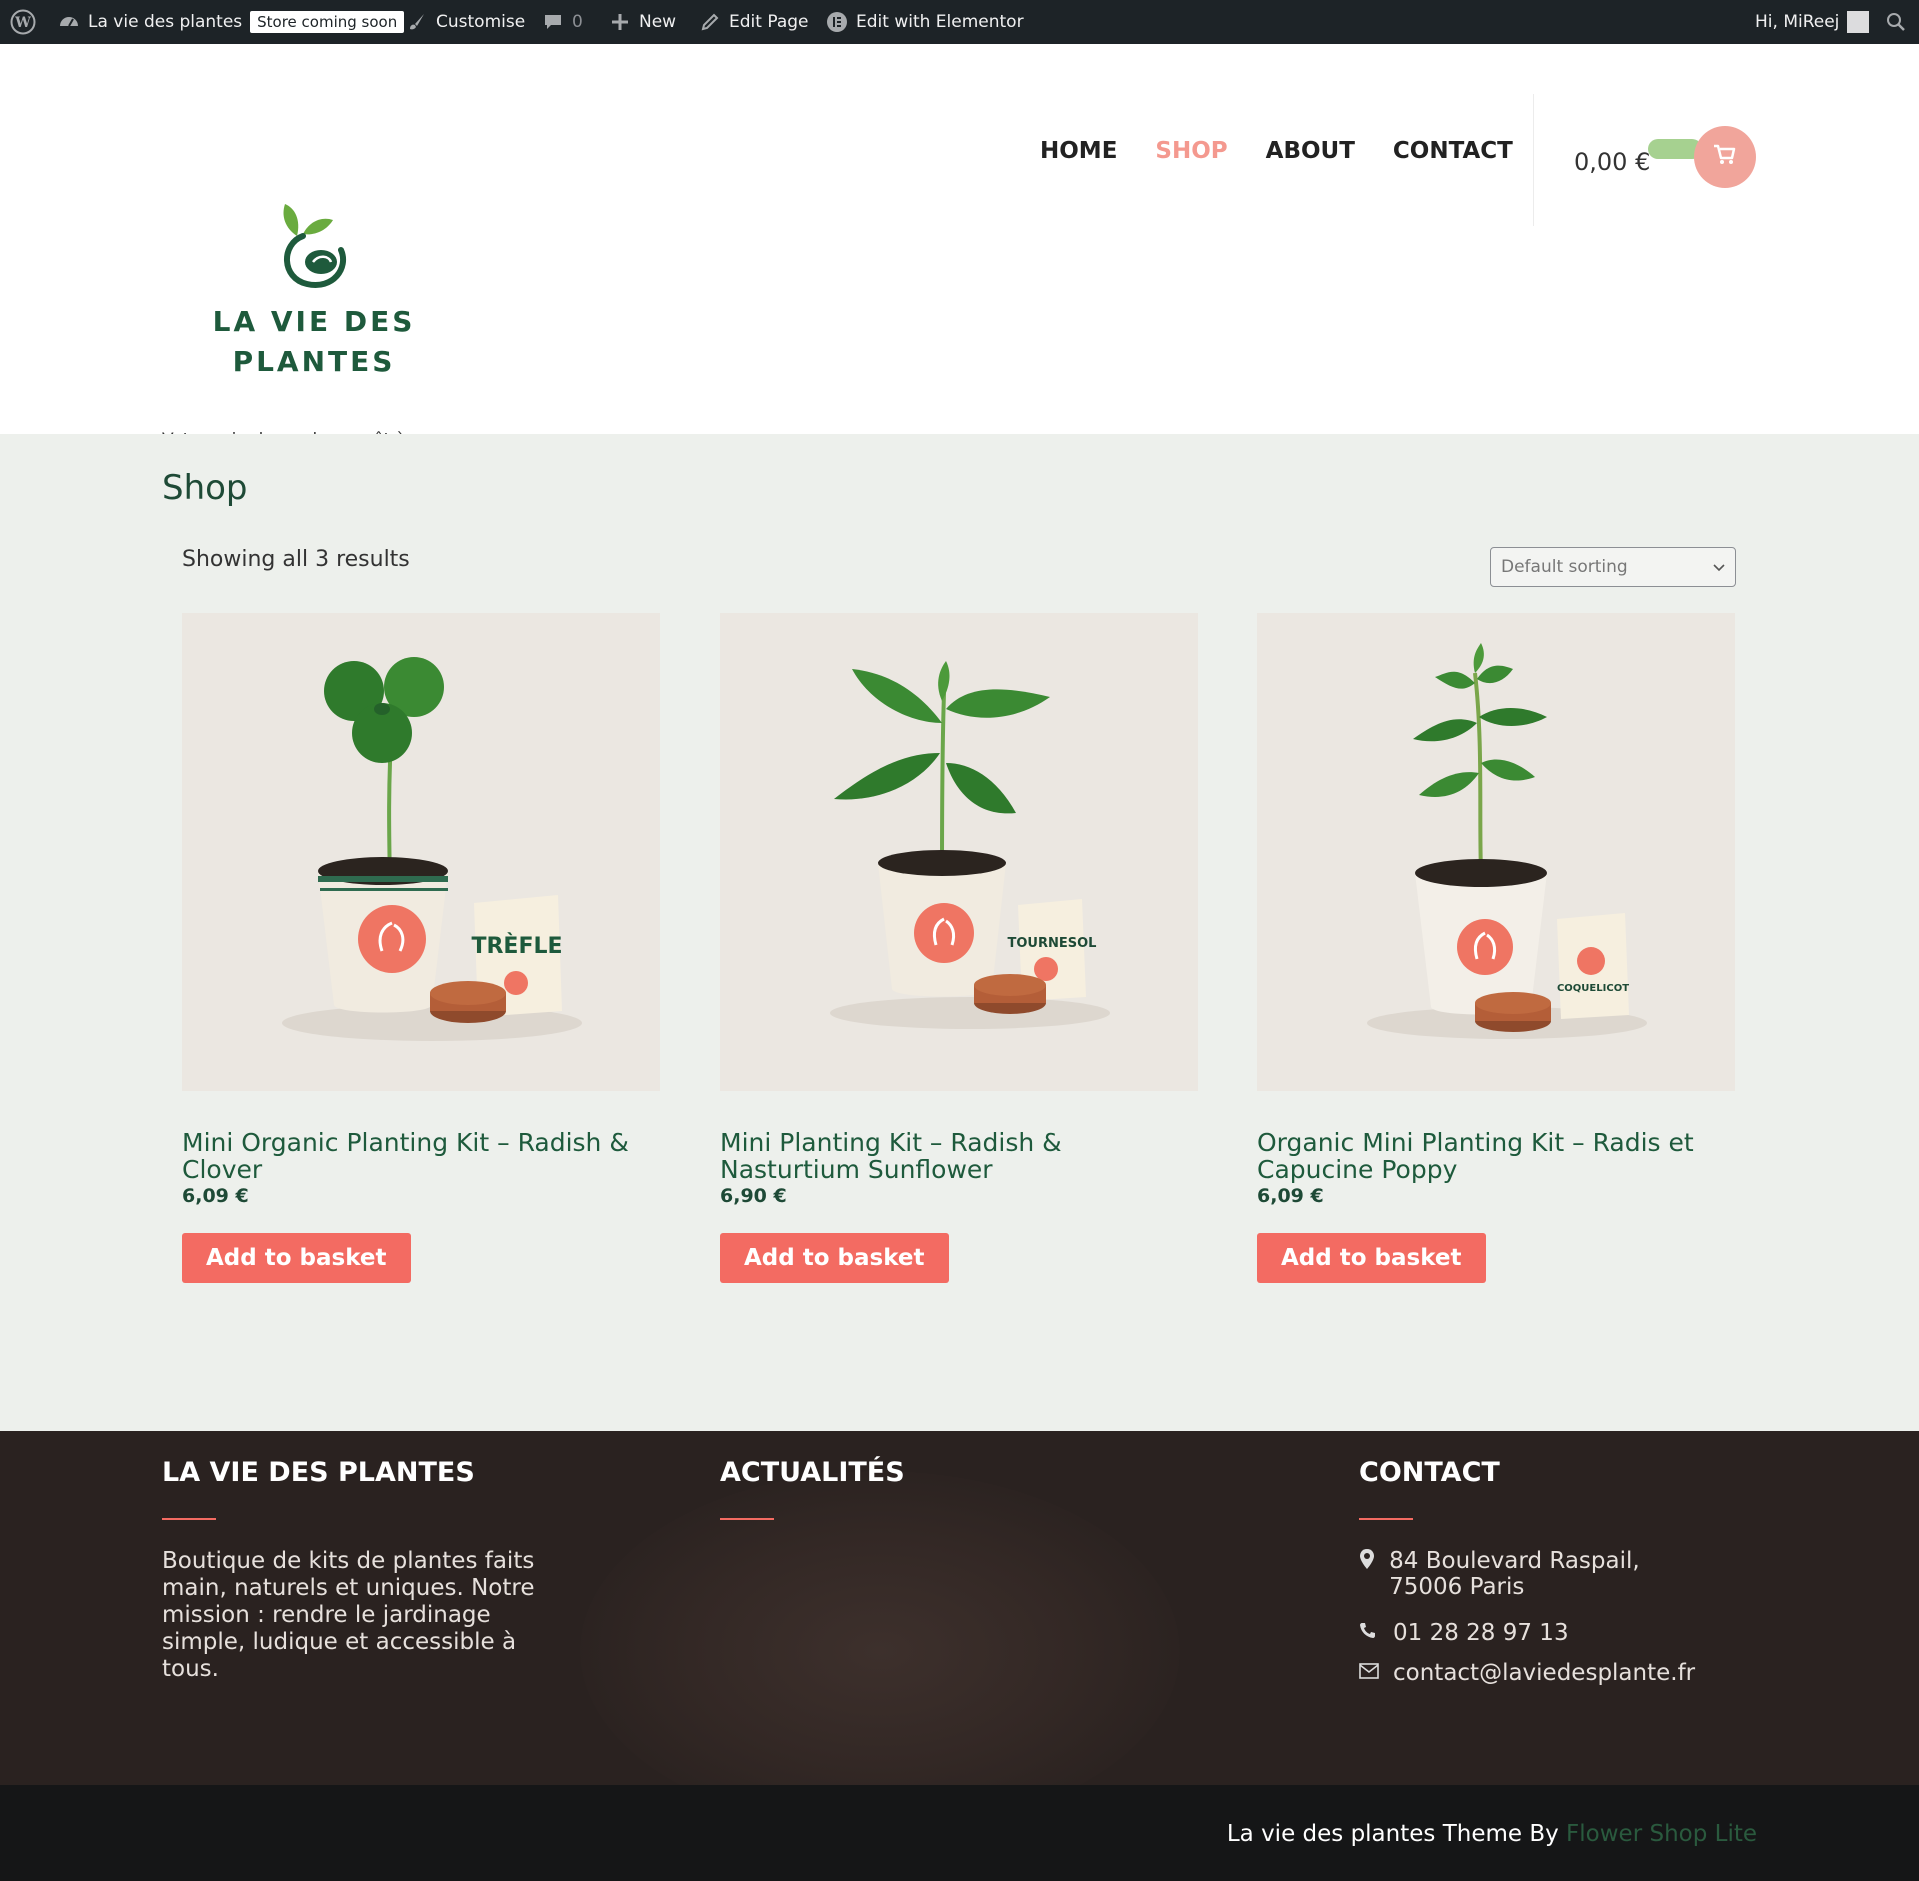 The image size is (1919, 1881). What do you see at coordinates (1369, 1561) in the screenshot?
I see `map-pin-icon` at bounding box center [1369, 1561].